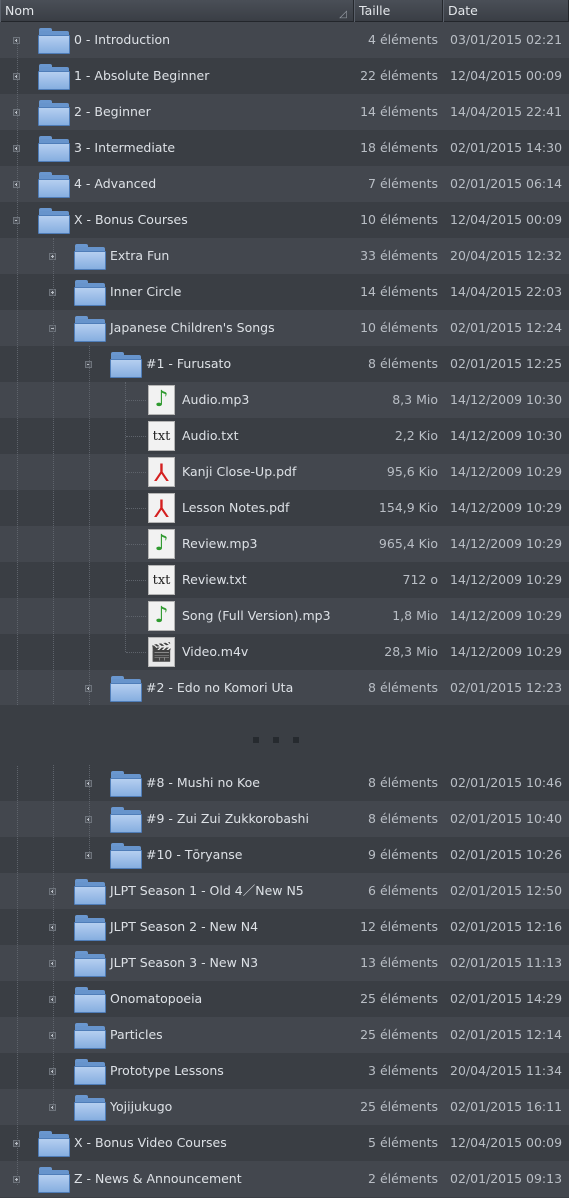 Image resolution: width=569 pixels, height=1198 pixels. Describe the element at coordinates (284, 256) in the screenshot. I see `folder-row: Extra Fun 33 éléments 20/04/2015 12:32` at that location.